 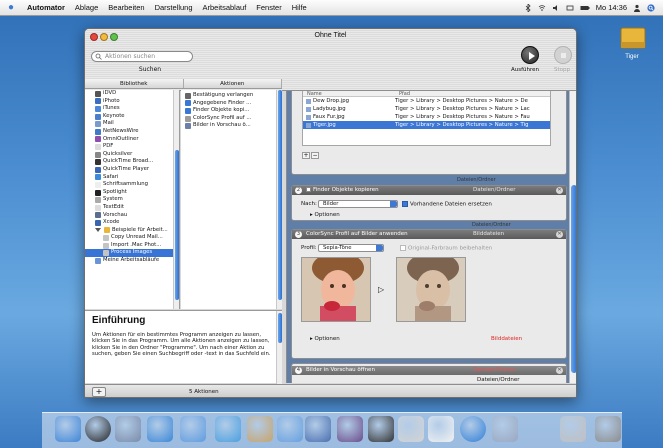 I want to click on library-item: QuickTime Player, so click(x=132, y=170).